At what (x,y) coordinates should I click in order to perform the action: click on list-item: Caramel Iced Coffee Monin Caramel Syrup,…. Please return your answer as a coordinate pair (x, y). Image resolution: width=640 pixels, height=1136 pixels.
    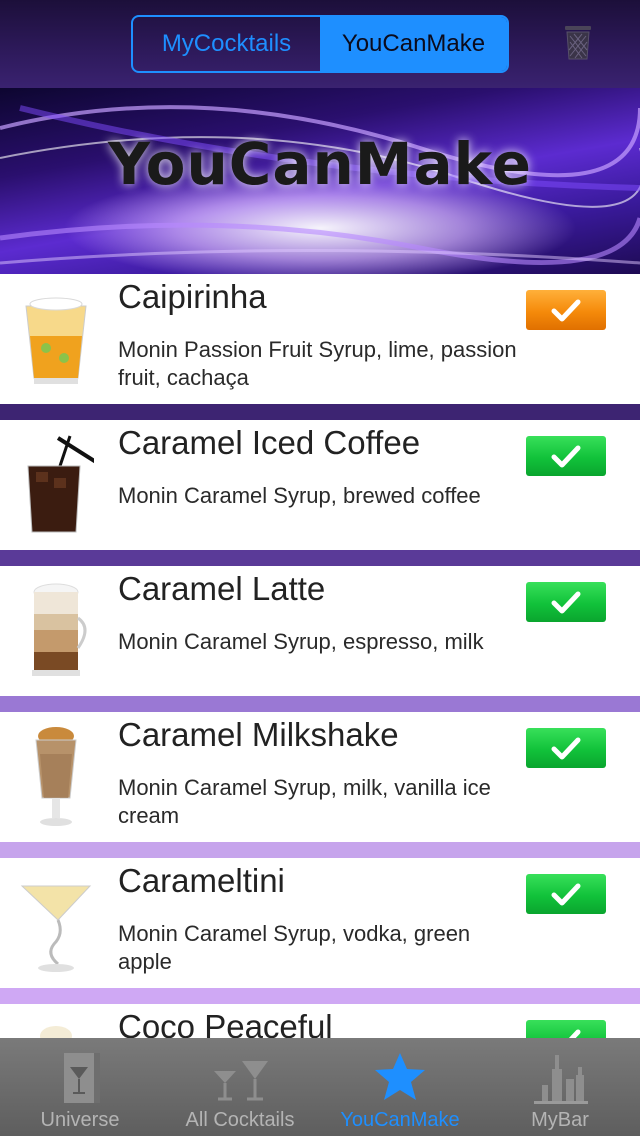
    Looking at the image, I should click on (320, 485).